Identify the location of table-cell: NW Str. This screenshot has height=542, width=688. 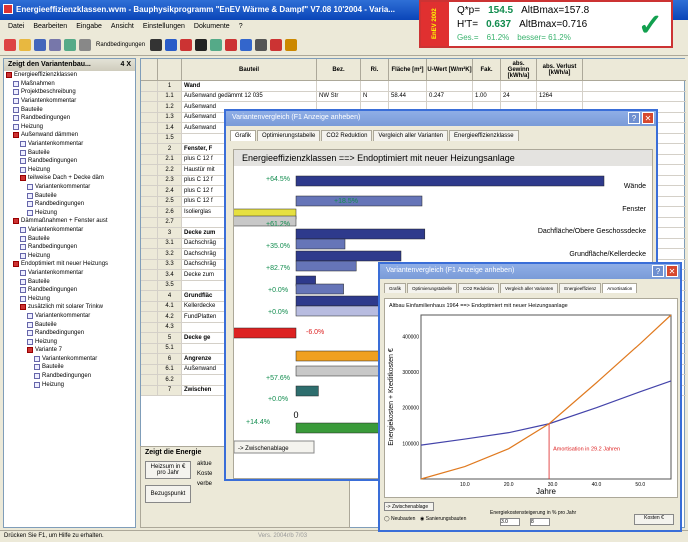
(339, 96).